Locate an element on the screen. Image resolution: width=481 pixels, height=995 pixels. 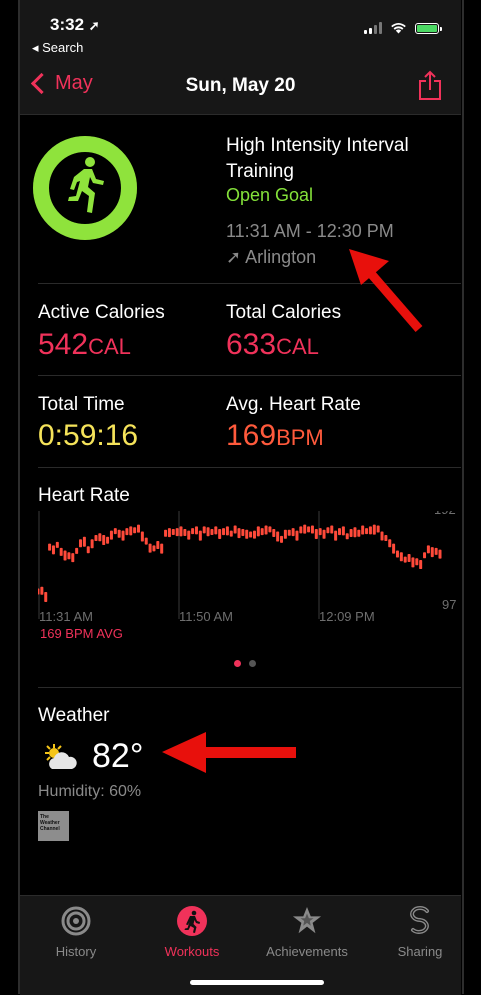
status-bar: 3:32 ➚ ◂ Search is located at coordinates (240, 29).